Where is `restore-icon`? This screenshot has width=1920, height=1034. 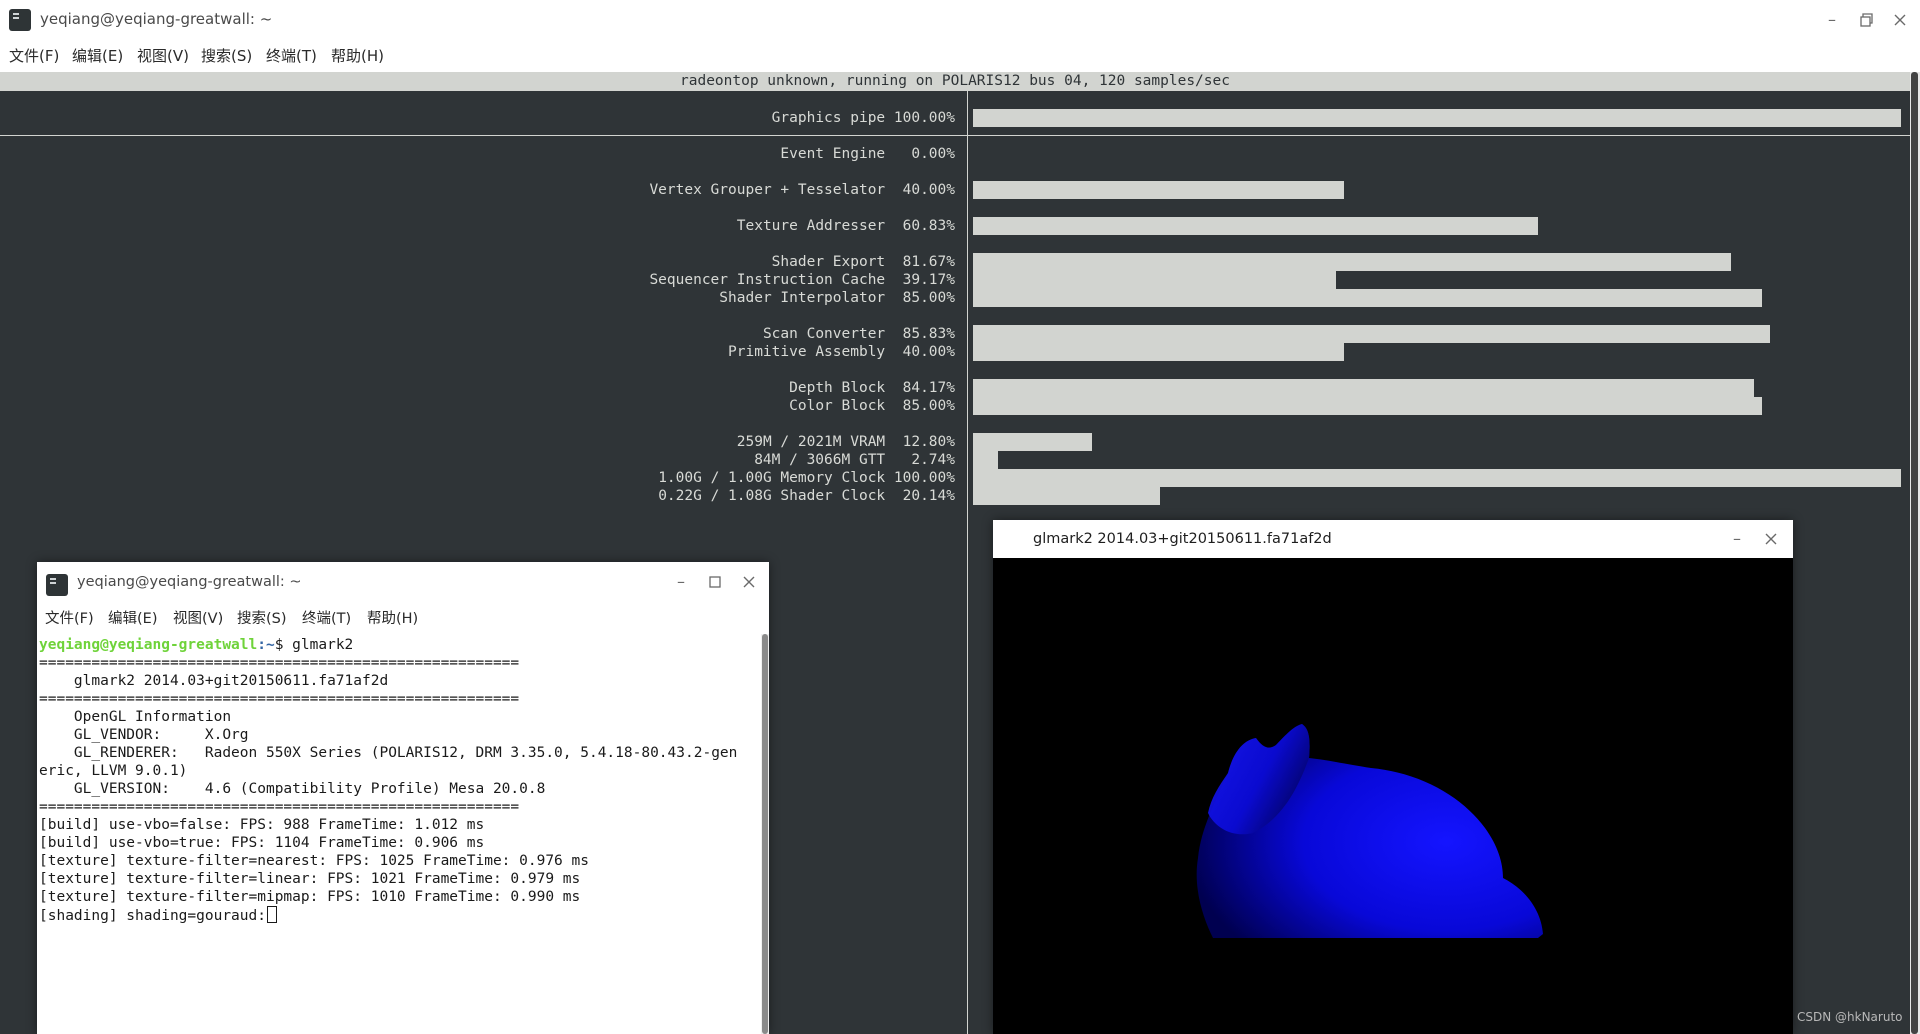 restore-icon is located at coordinates (1866, 20).